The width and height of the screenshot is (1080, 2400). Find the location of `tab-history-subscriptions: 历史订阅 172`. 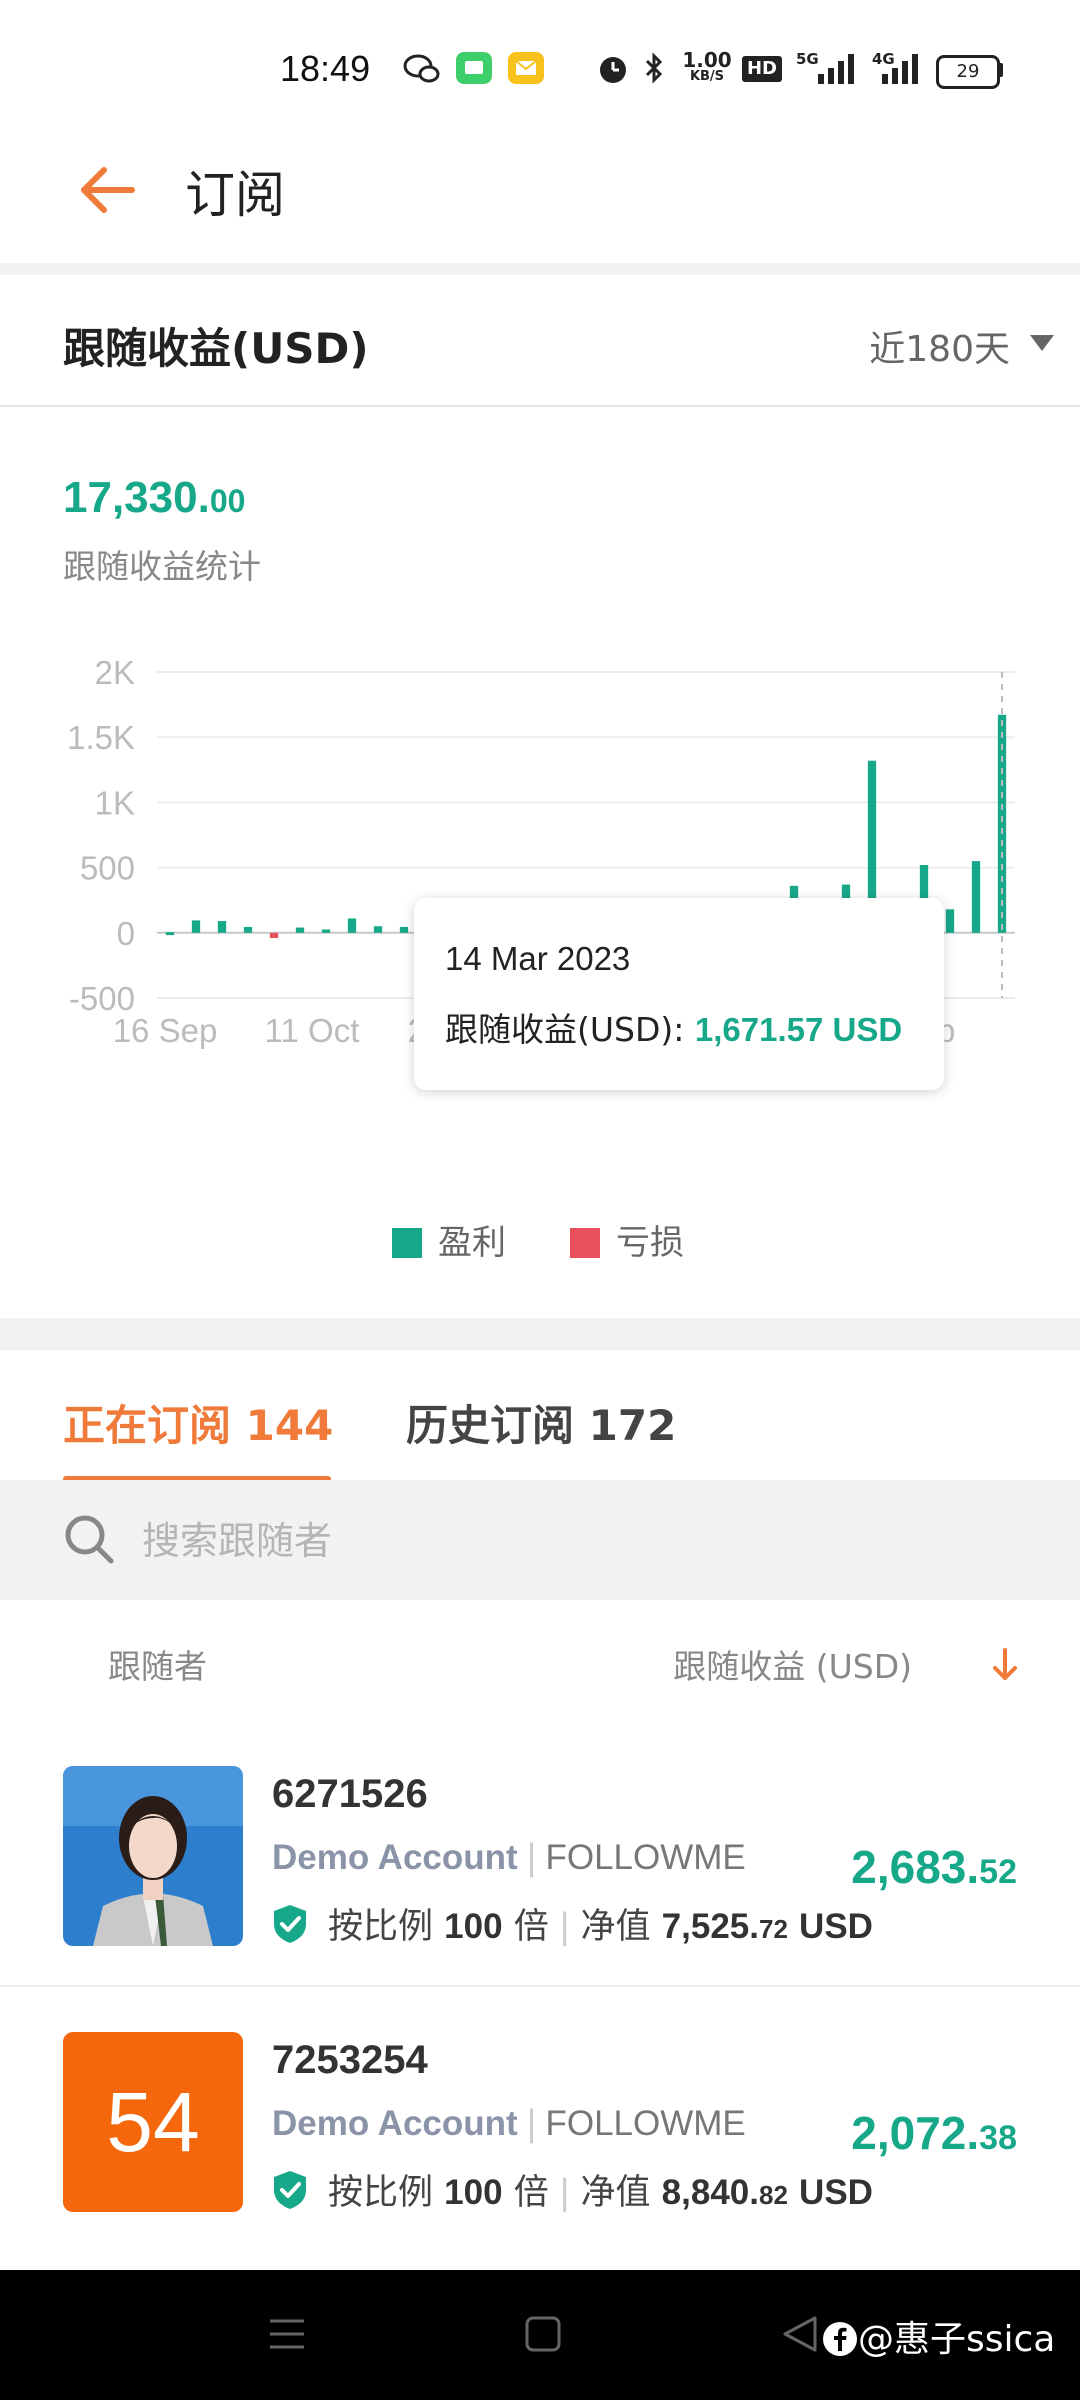

tab-history-subscriptions: 历史订阅 172 is located at coordinates (541, 1422).